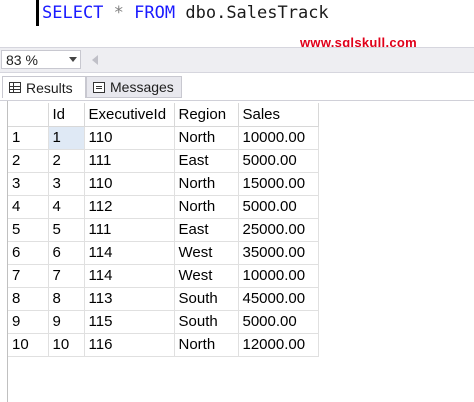 The height and width of the screenshot is (402, 474). I want to click on cell-sales: 45000.00, so click(278, 299).